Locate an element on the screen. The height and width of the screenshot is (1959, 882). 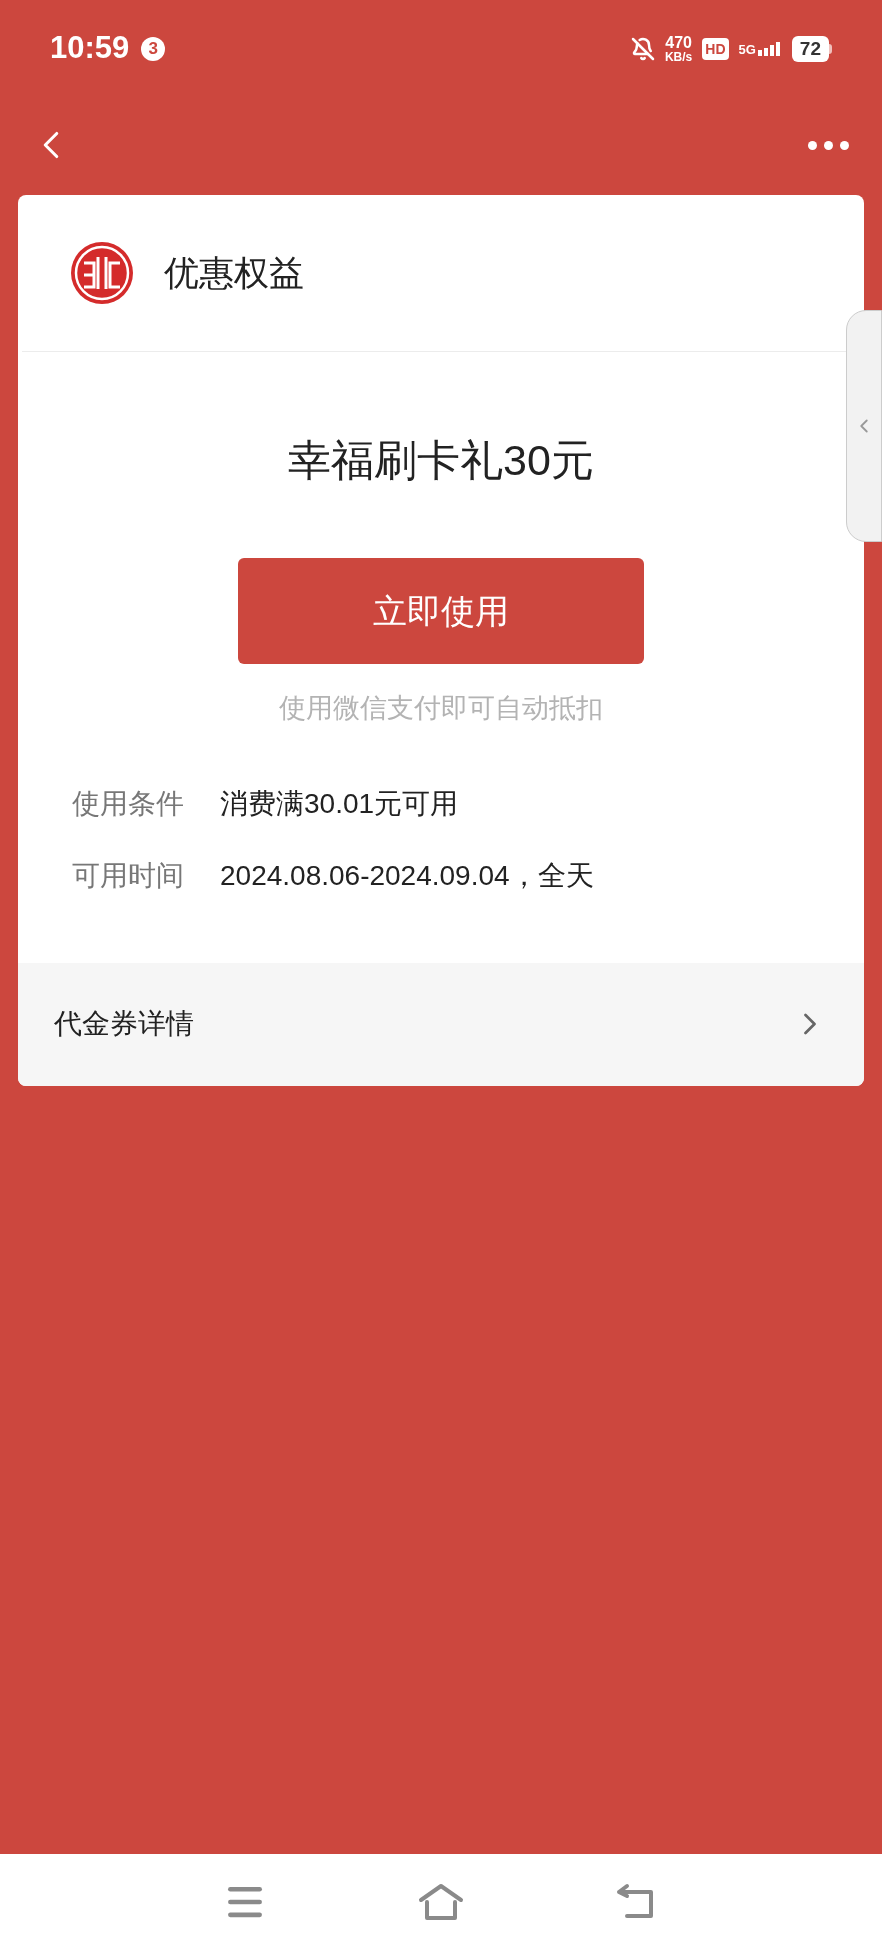
info-label: 可用时间 is located at coordinates (128, 875).